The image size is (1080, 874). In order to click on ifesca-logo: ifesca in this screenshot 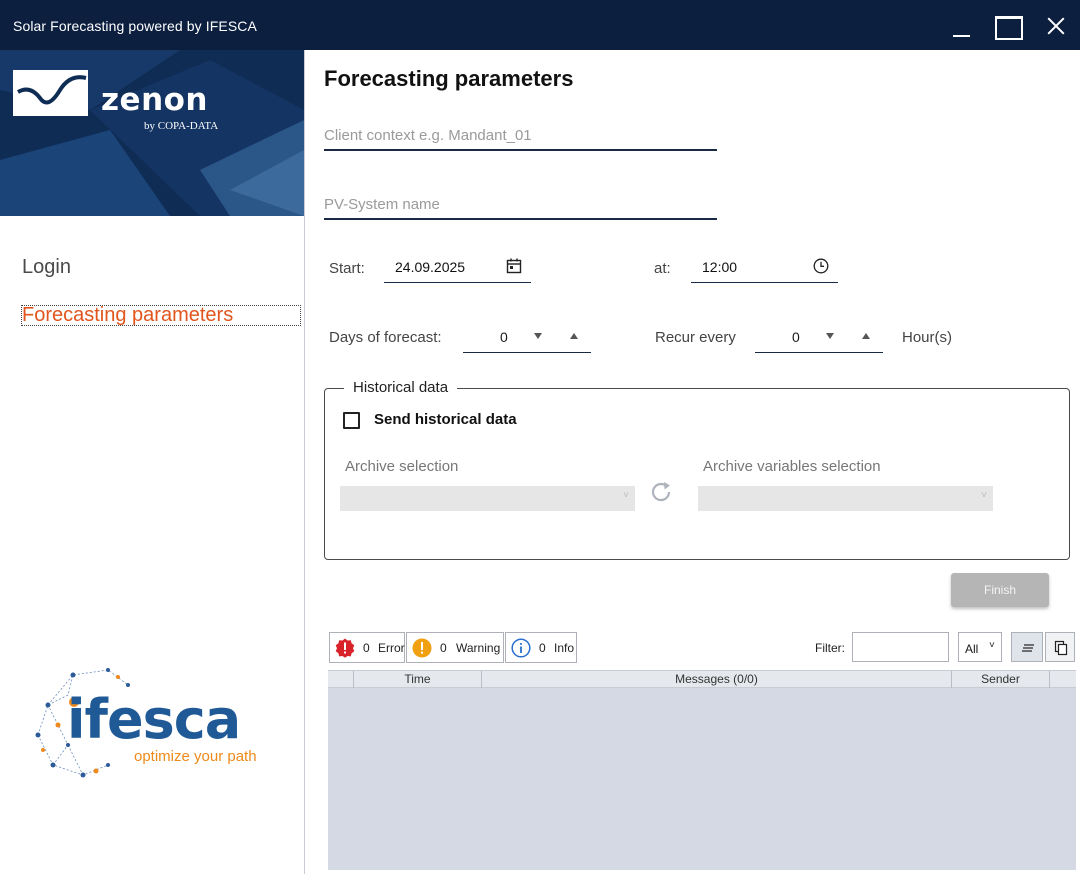, I will do `click(154, 719)`.